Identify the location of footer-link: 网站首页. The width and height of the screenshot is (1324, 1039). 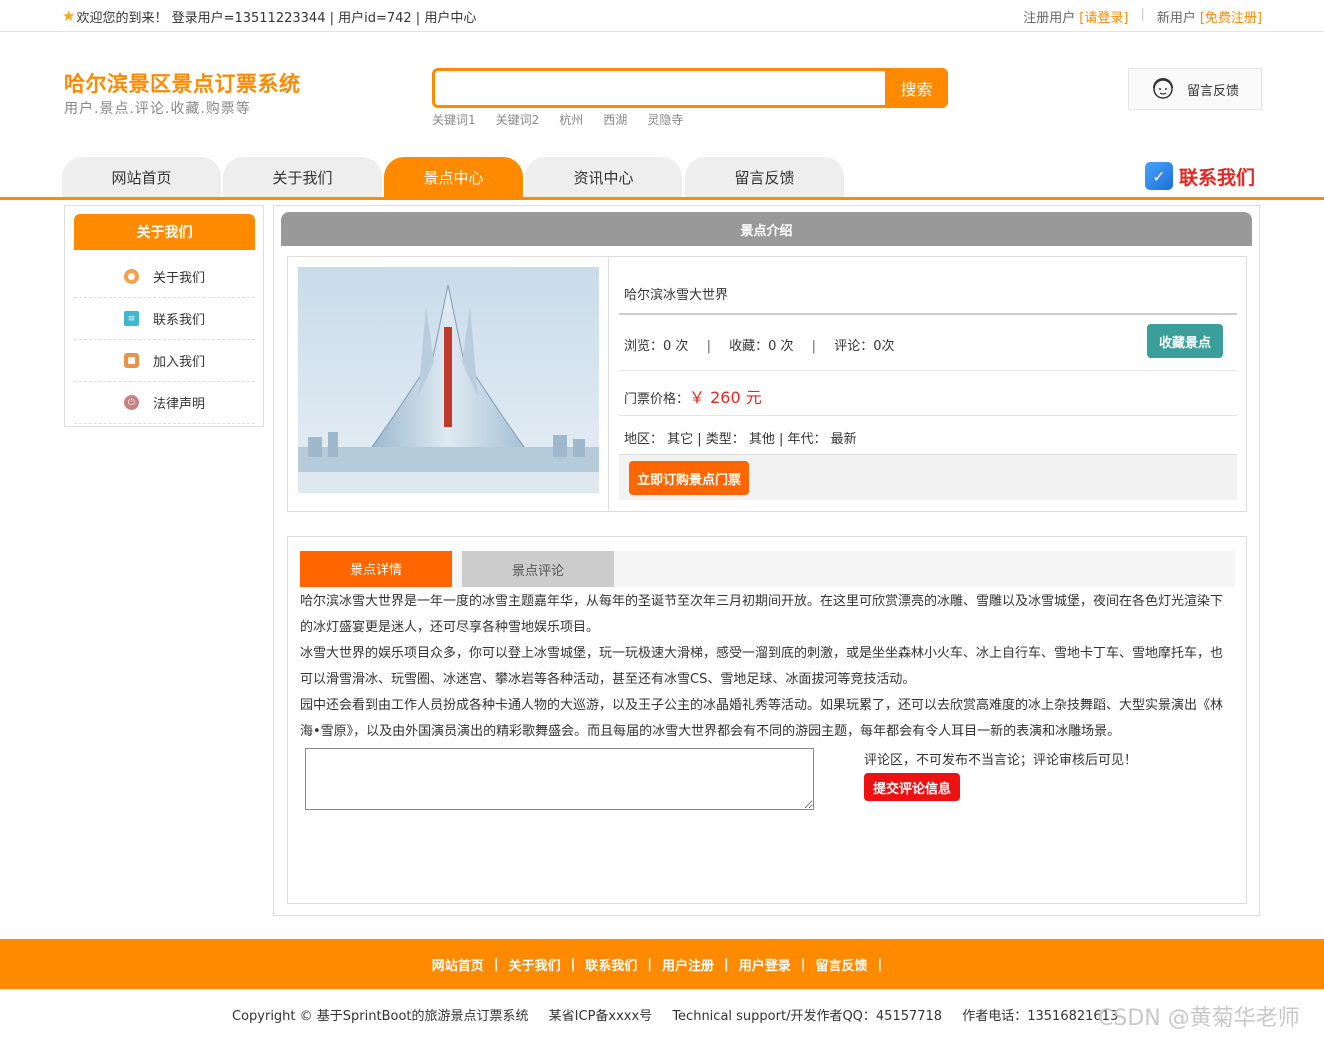
(458, 964).